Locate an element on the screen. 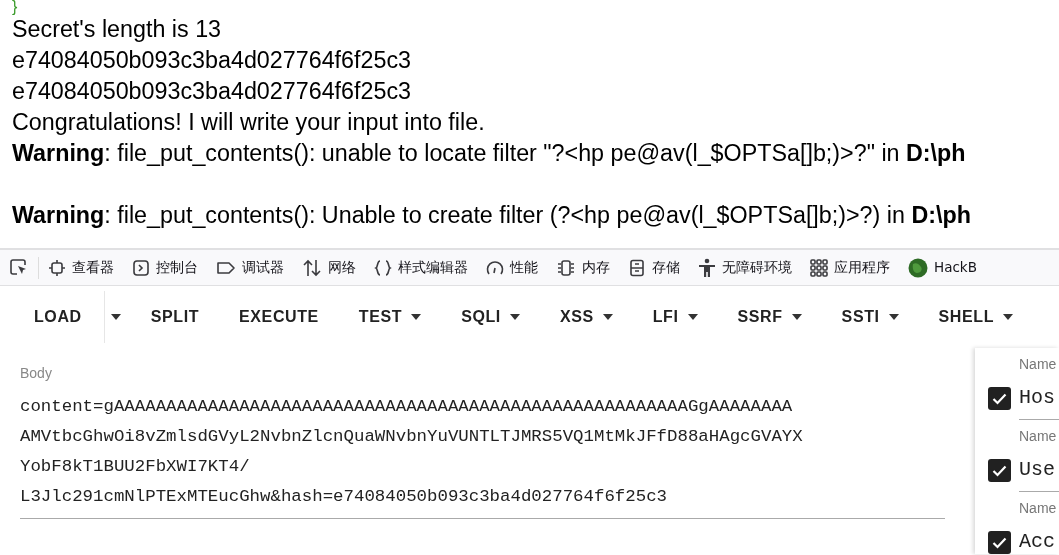 This screenshot has height=555, width=1059. output-line: Warning: file_put_contents(): Unable to create filter (?<hp pe@av(l_$OPTSa[]b;)>?) in D:\ph is located at coordinates (491, 215).